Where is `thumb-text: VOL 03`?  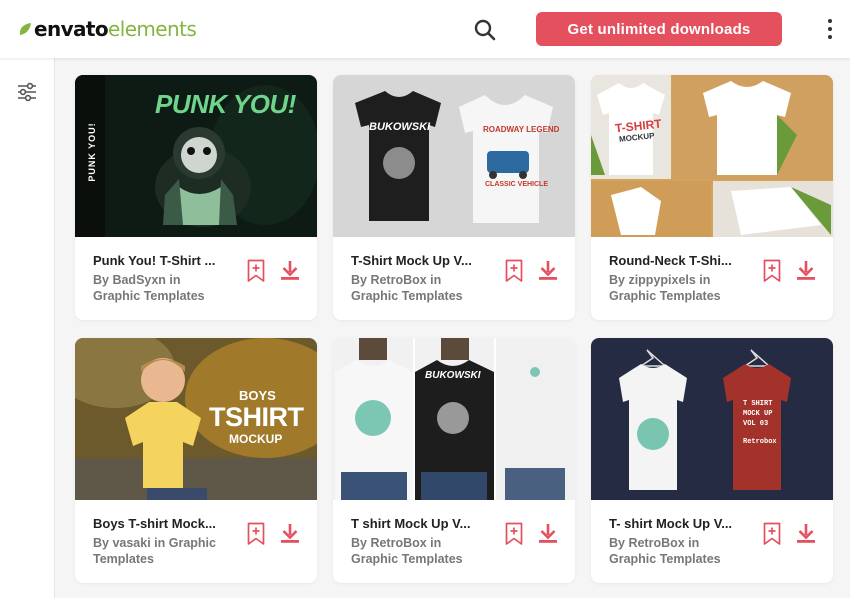
thumb-text: VOL 03 is located at coordinates (756, 424).